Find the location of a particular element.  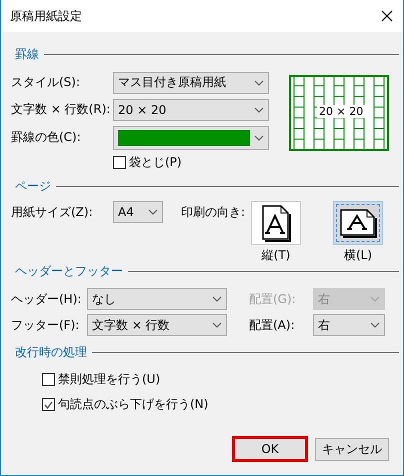

grid-size-dropdown: 20 × 20 is located at coordinates (191, 109).